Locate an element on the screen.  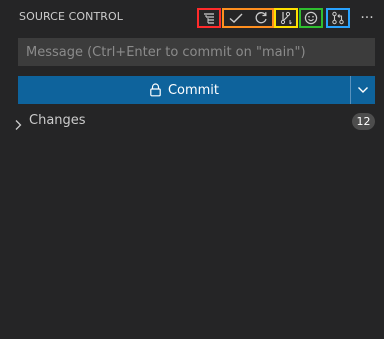
commit-button-label: Commit is located at coordinates (193, 90).